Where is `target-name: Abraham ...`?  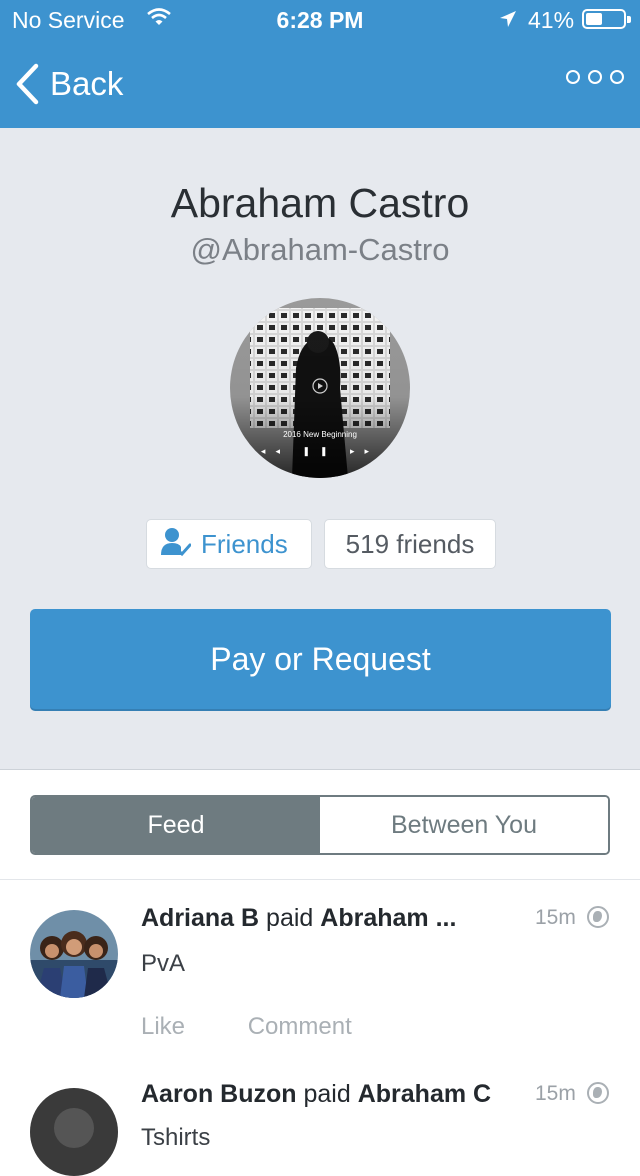
target-name: Abraham ... is located at coordinates (388, 918).